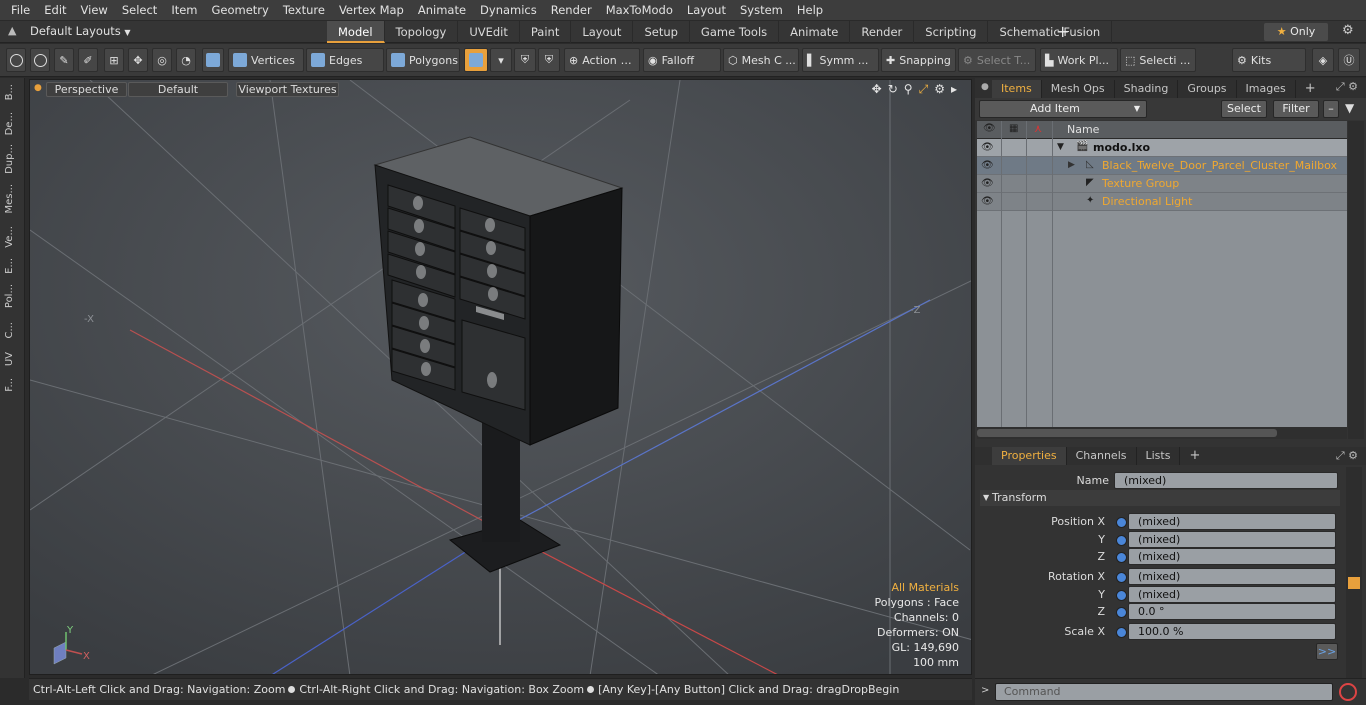  Describe the element at coordinates (706, 10) in the screenshot. I see `menu-layout: Layout` at that location.